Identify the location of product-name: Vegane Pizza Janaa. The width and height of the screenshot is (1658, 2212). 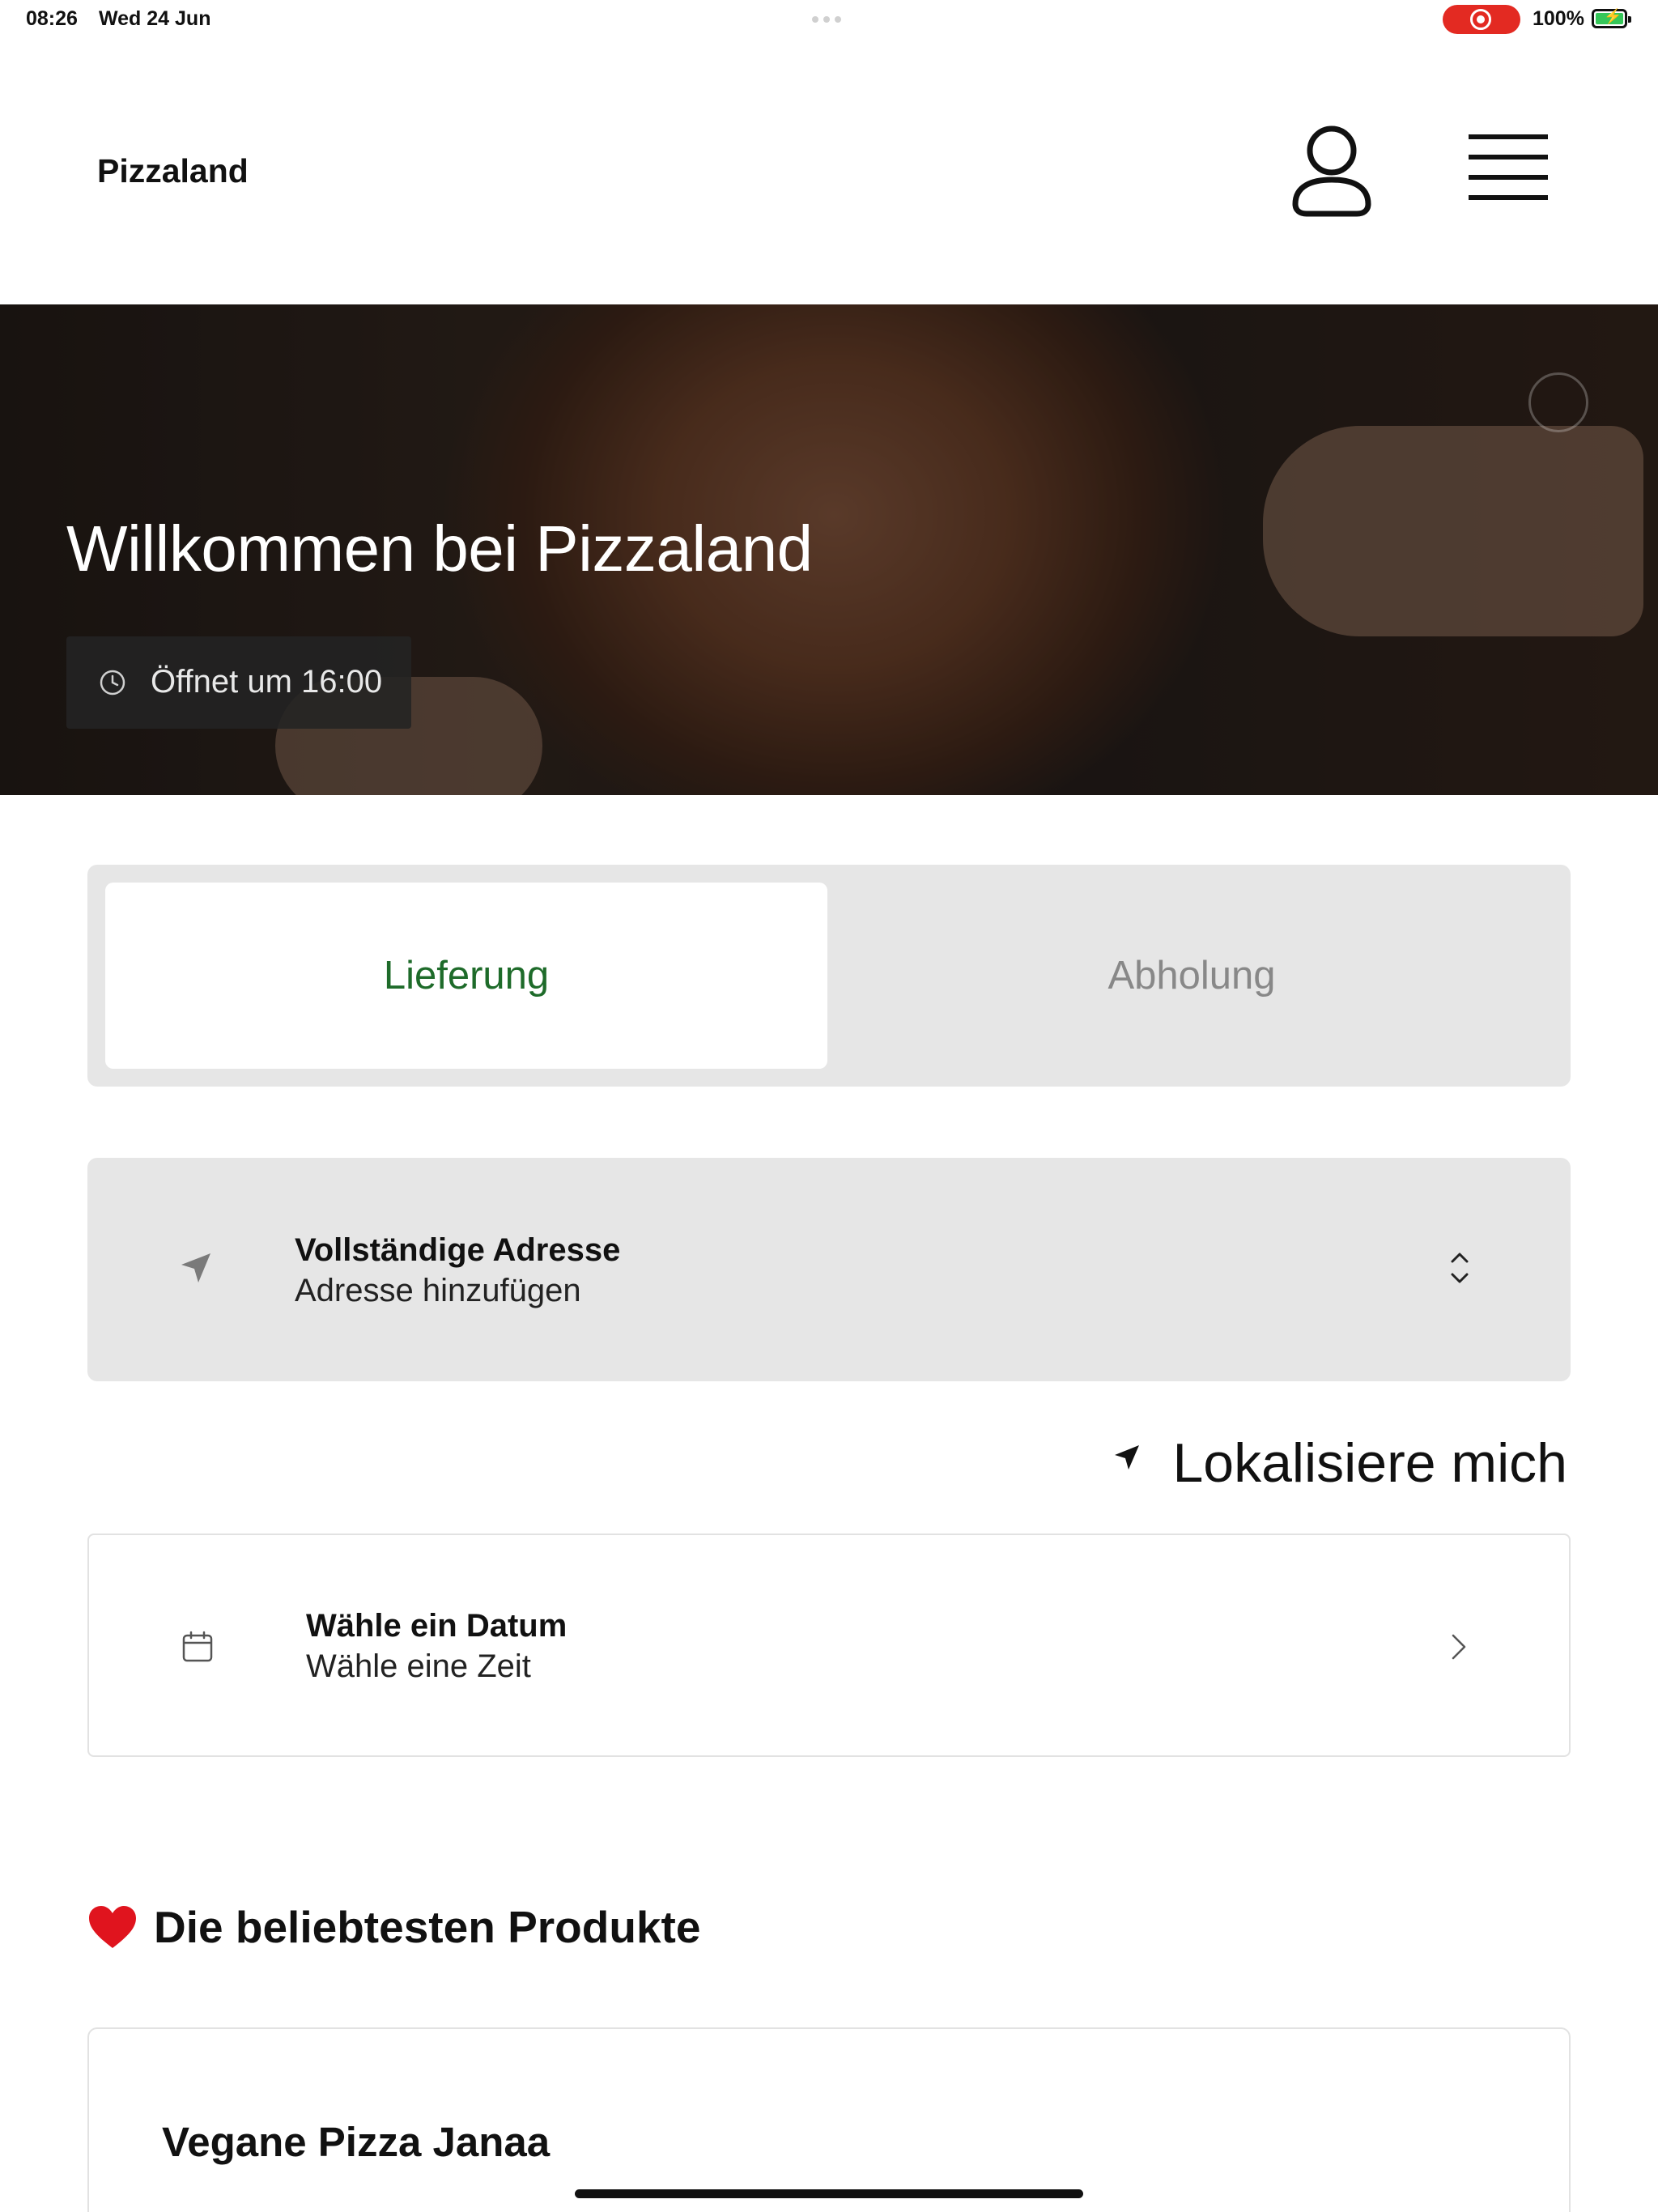
(356, 2142).